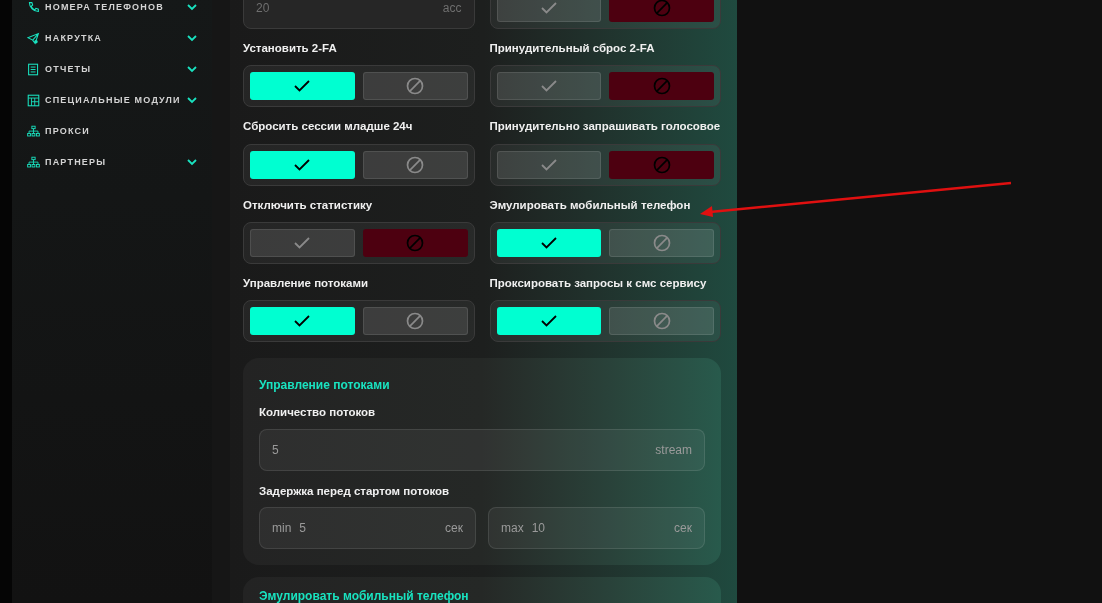 The image size is (1102, 603). What do you see at coordinates (364, 595) in the screenshot?
I see `card-title: Эмулировать мобильный телефон` at bounding box center [364, 595].